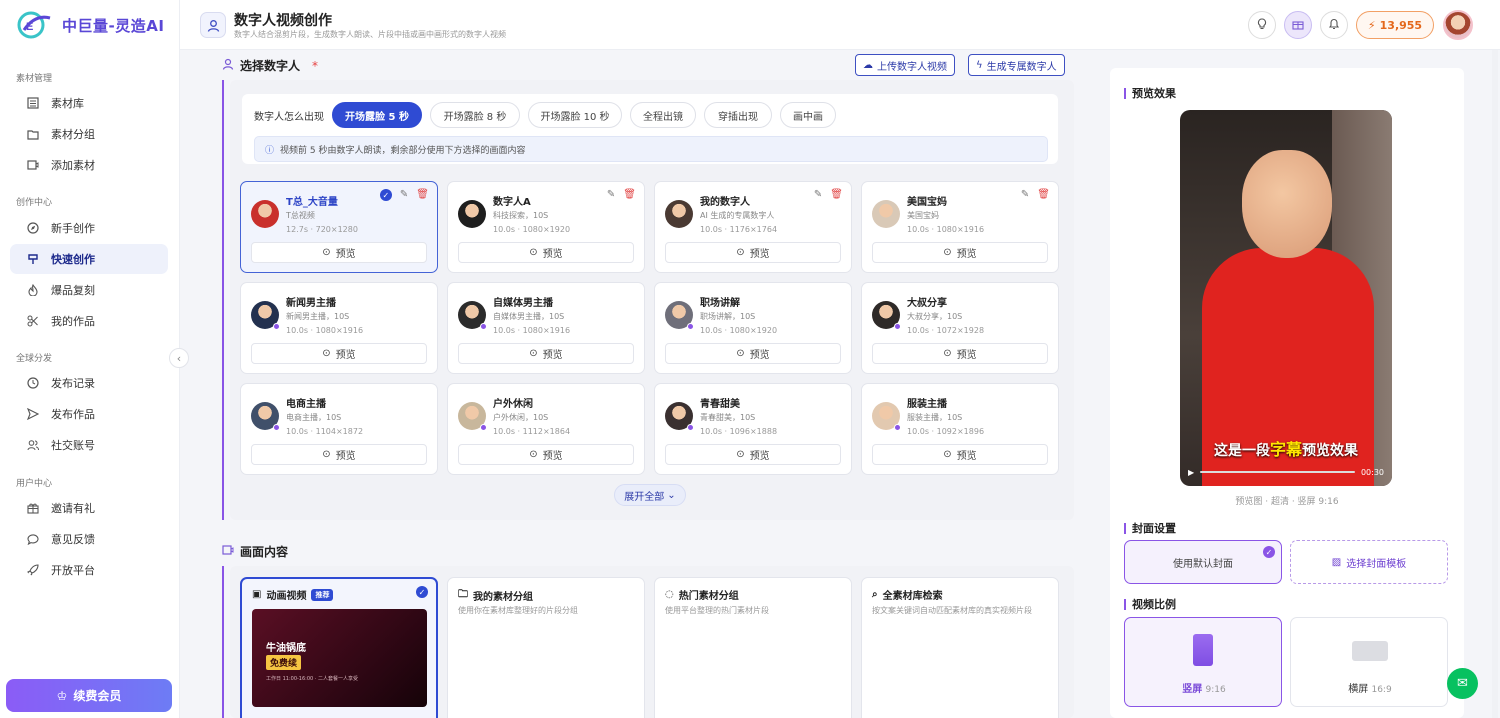 The image size is (1500, 718). I want to click on video-preview: 这是一段字幕预览效果 ▶ 00:30, so click(1286, 298).